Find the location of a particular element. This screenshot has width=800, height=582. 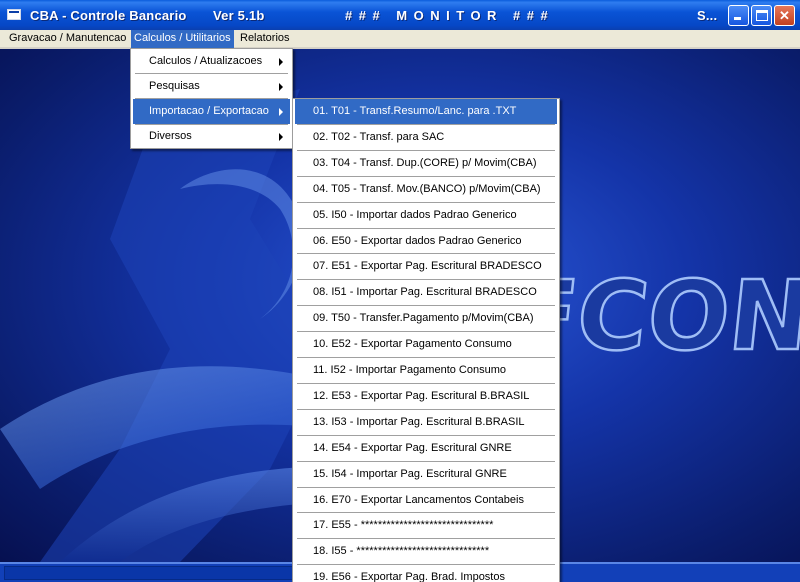

close-button: ✕ is located at coordinates (784, 15).